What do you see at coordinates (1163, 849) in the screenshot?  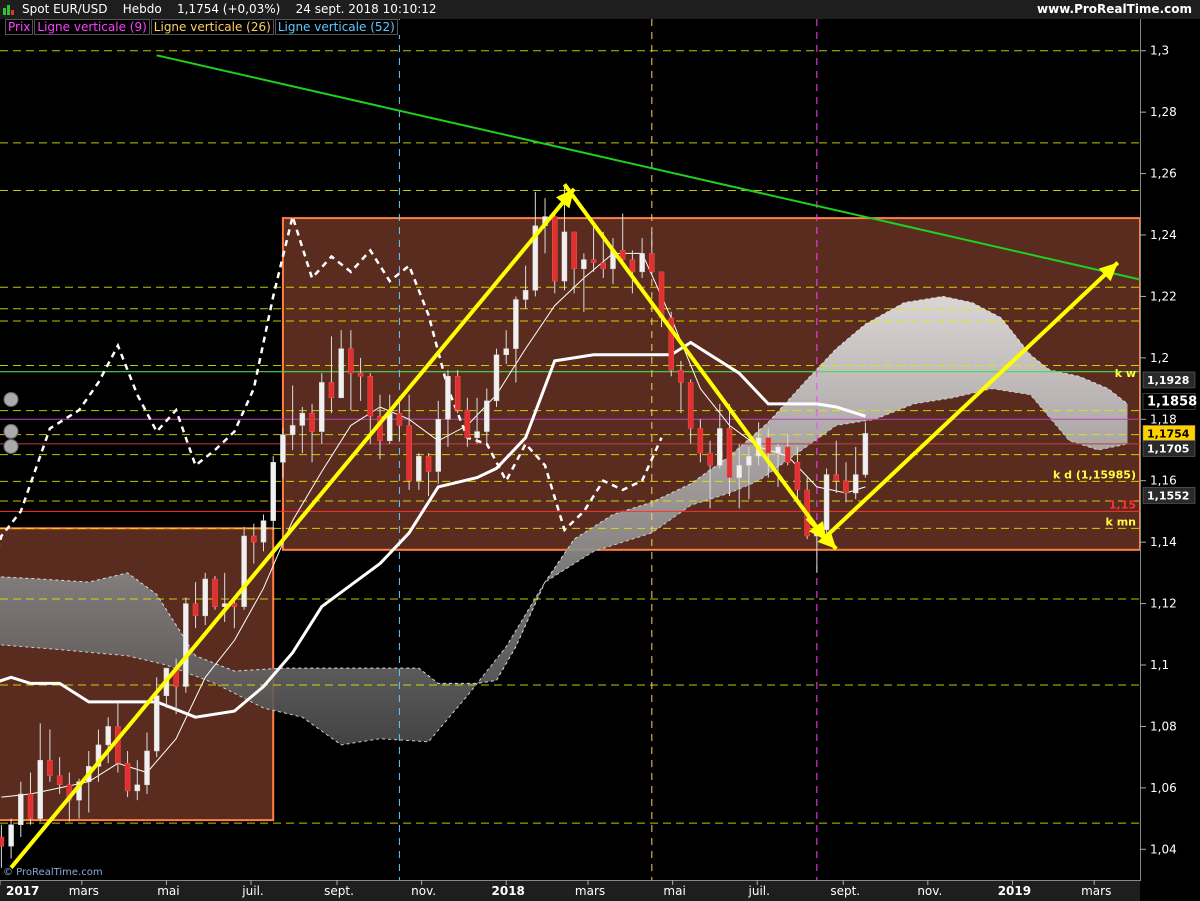 I see `y-tick-label-0: 1,04` at bounding box center [1163, 849].